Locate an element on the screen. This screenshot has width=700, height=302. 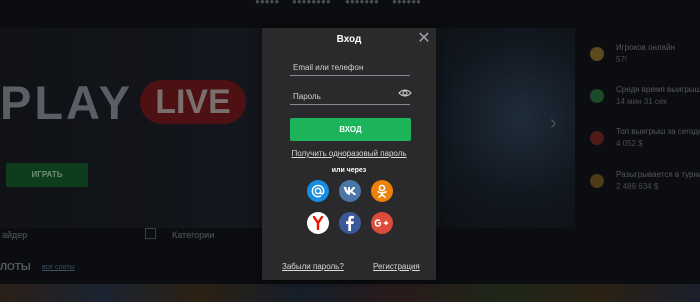
top-nav: ●●●●● ●●●●●●●● ●●●●●●● ●●●●●● is located at coordinates (350, 4).